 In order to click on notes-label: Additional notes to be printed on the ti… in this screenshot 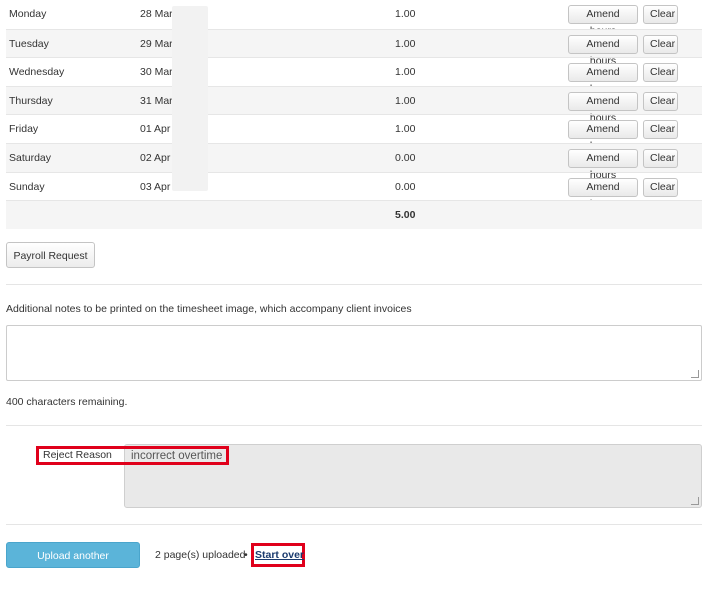, I will do `click(209, 309)`.